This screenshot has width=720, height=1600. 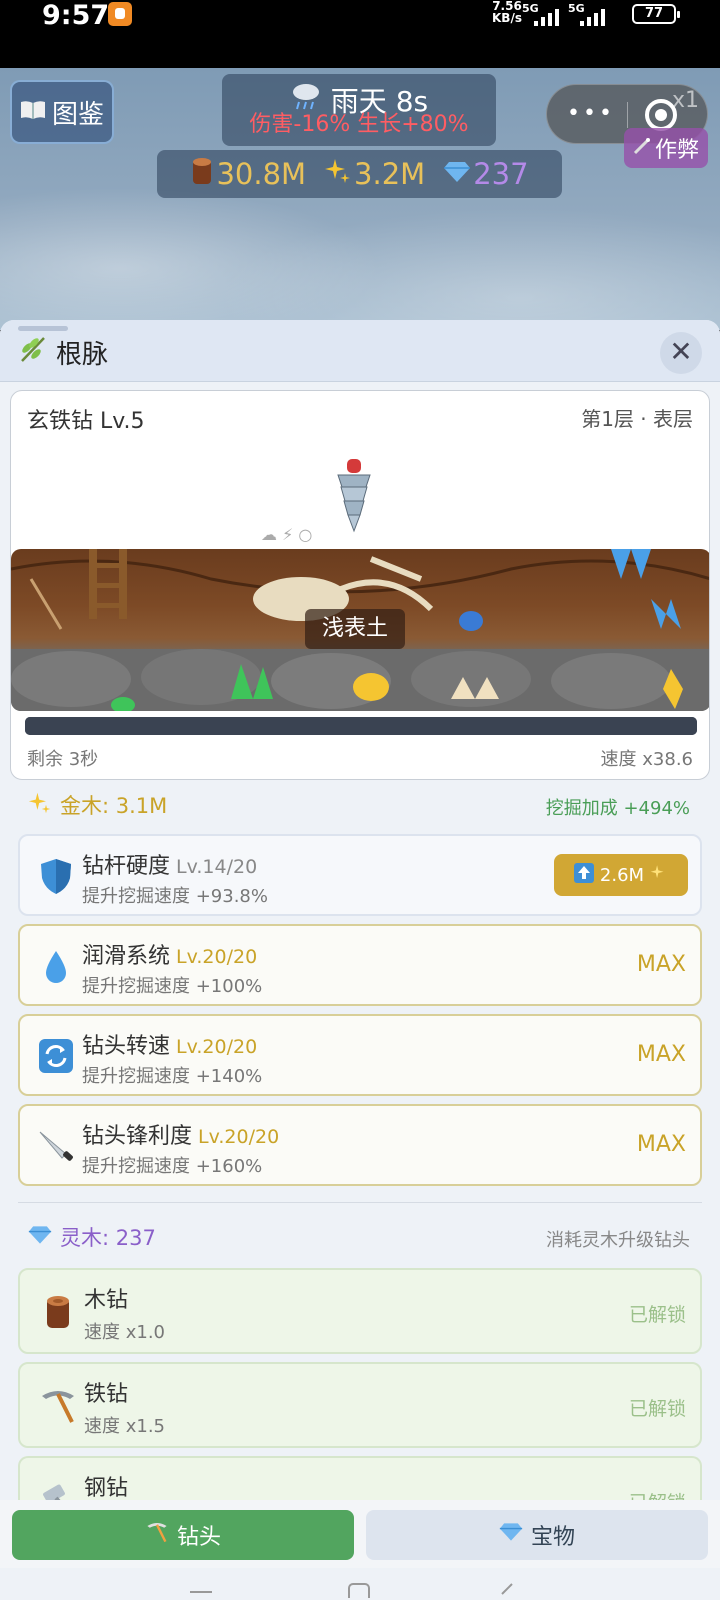 I want to click on bit-name: 铁钻, so click(x=106, y=1394).